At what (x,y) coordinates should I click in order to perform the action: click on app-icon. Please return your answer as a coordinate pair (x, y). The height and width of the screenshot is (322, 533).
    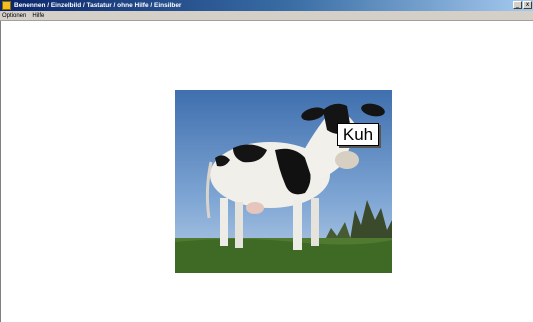
    Looking at the image, I should click on (6, 5).